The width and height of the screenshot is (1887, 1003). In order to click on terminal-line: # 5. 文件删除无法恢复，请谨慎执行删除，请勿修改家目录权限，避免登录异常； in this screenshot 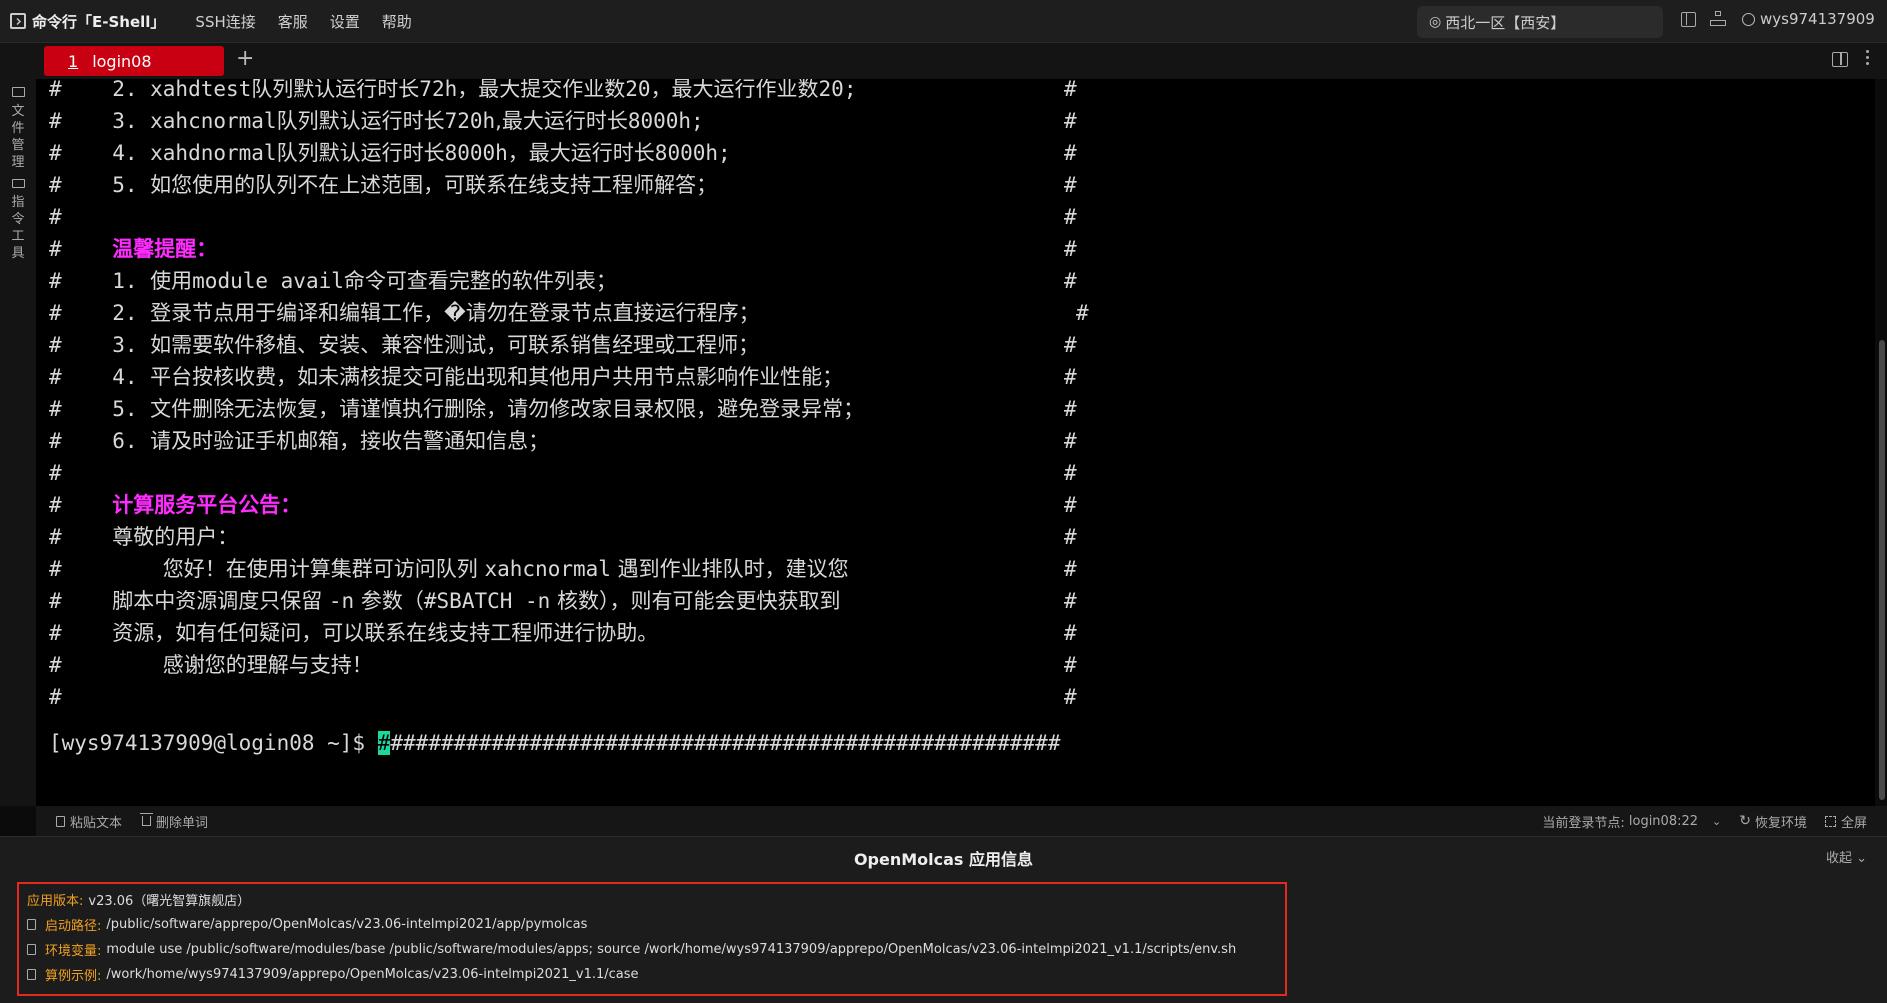, I will do `click(456, 409)`.